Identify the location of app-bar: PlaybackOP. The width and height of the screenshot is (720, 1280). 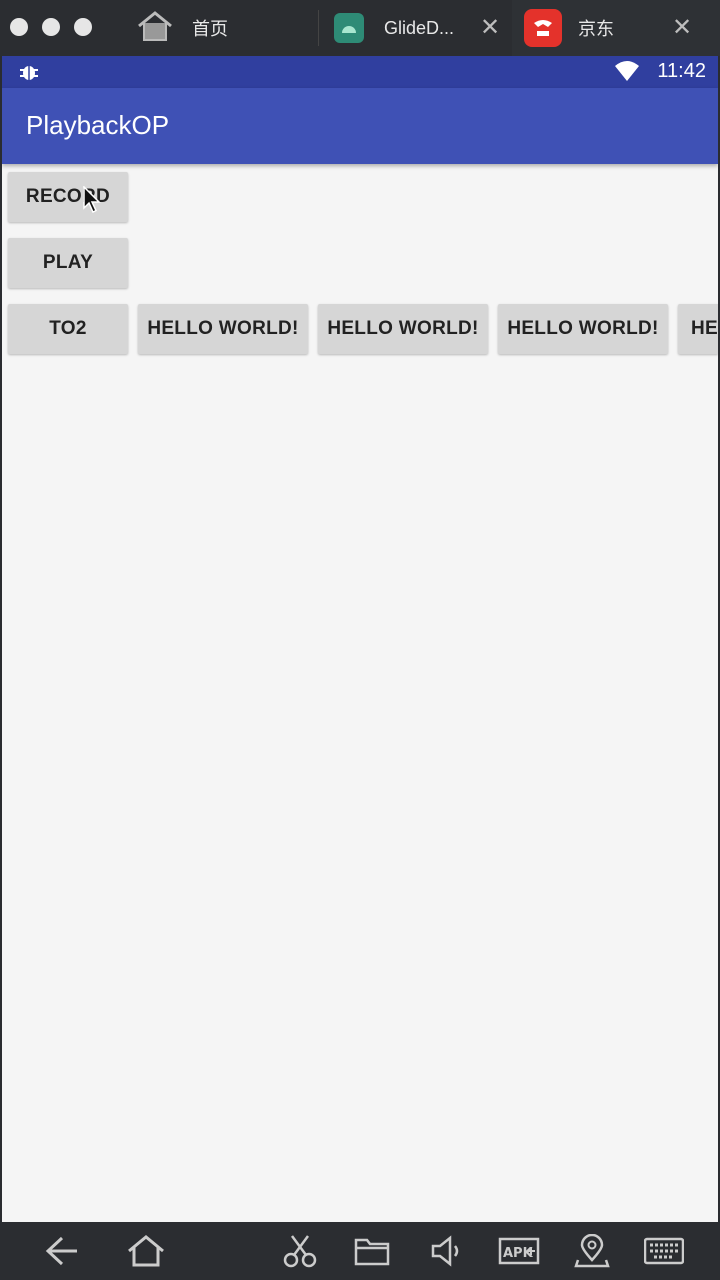
(360, 126).